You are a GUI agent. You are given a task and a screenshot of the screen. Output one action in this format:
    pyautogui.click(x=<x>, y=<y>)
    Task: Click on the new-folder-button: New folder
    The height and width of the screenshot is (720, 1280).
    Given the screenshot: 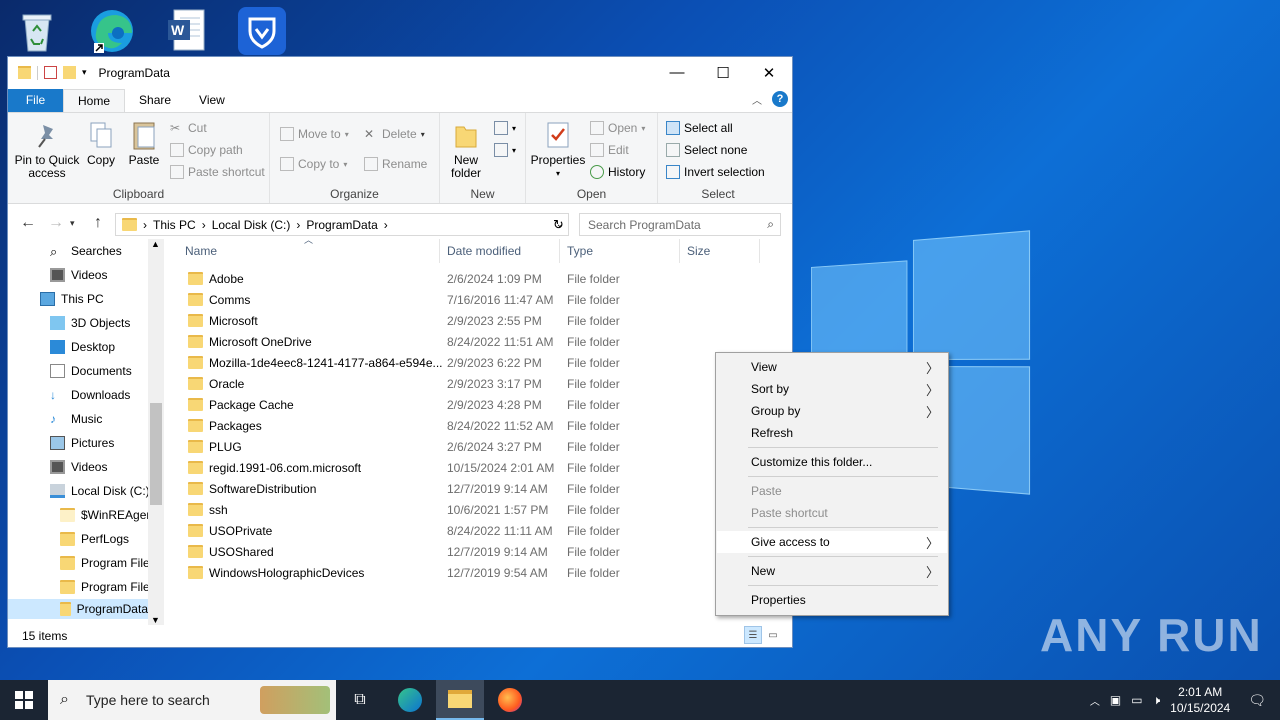 What is the action you would take?
    pyautogui.click(x=466, y=149)
    